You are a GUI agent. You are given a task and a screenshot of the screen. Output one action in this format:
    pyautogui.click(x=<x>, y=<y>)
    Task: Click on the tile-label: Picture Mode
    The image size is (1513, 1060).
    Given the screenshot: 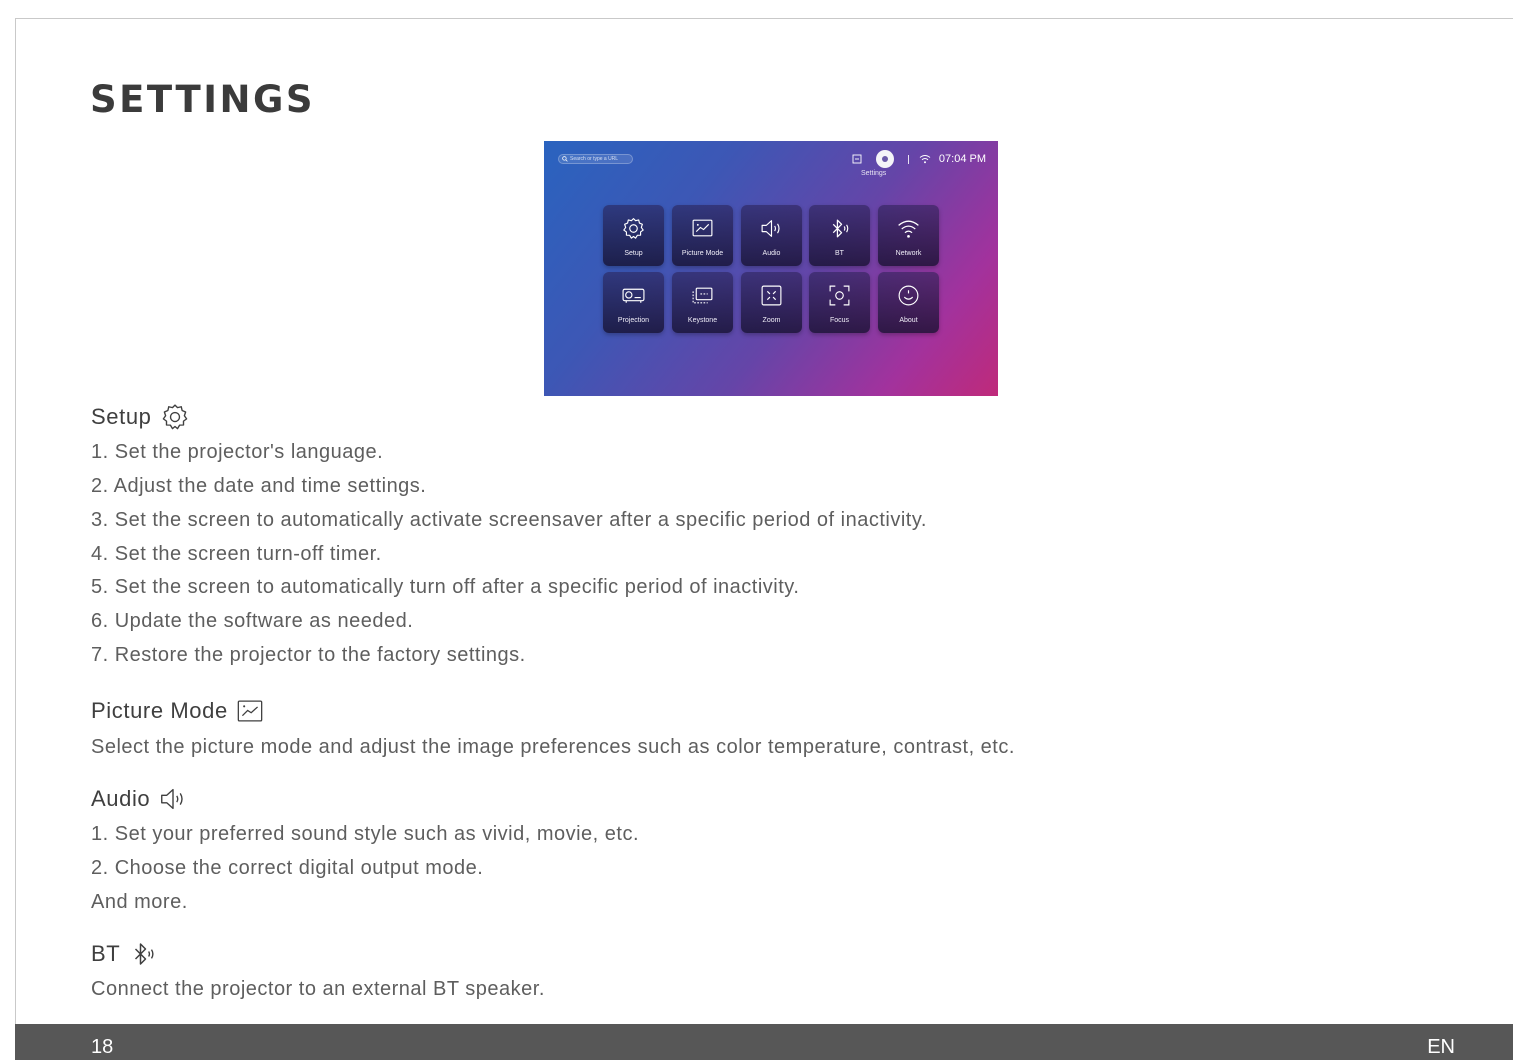 What is the action you would take?
    pyautogui.click(x=702, y=253)
    